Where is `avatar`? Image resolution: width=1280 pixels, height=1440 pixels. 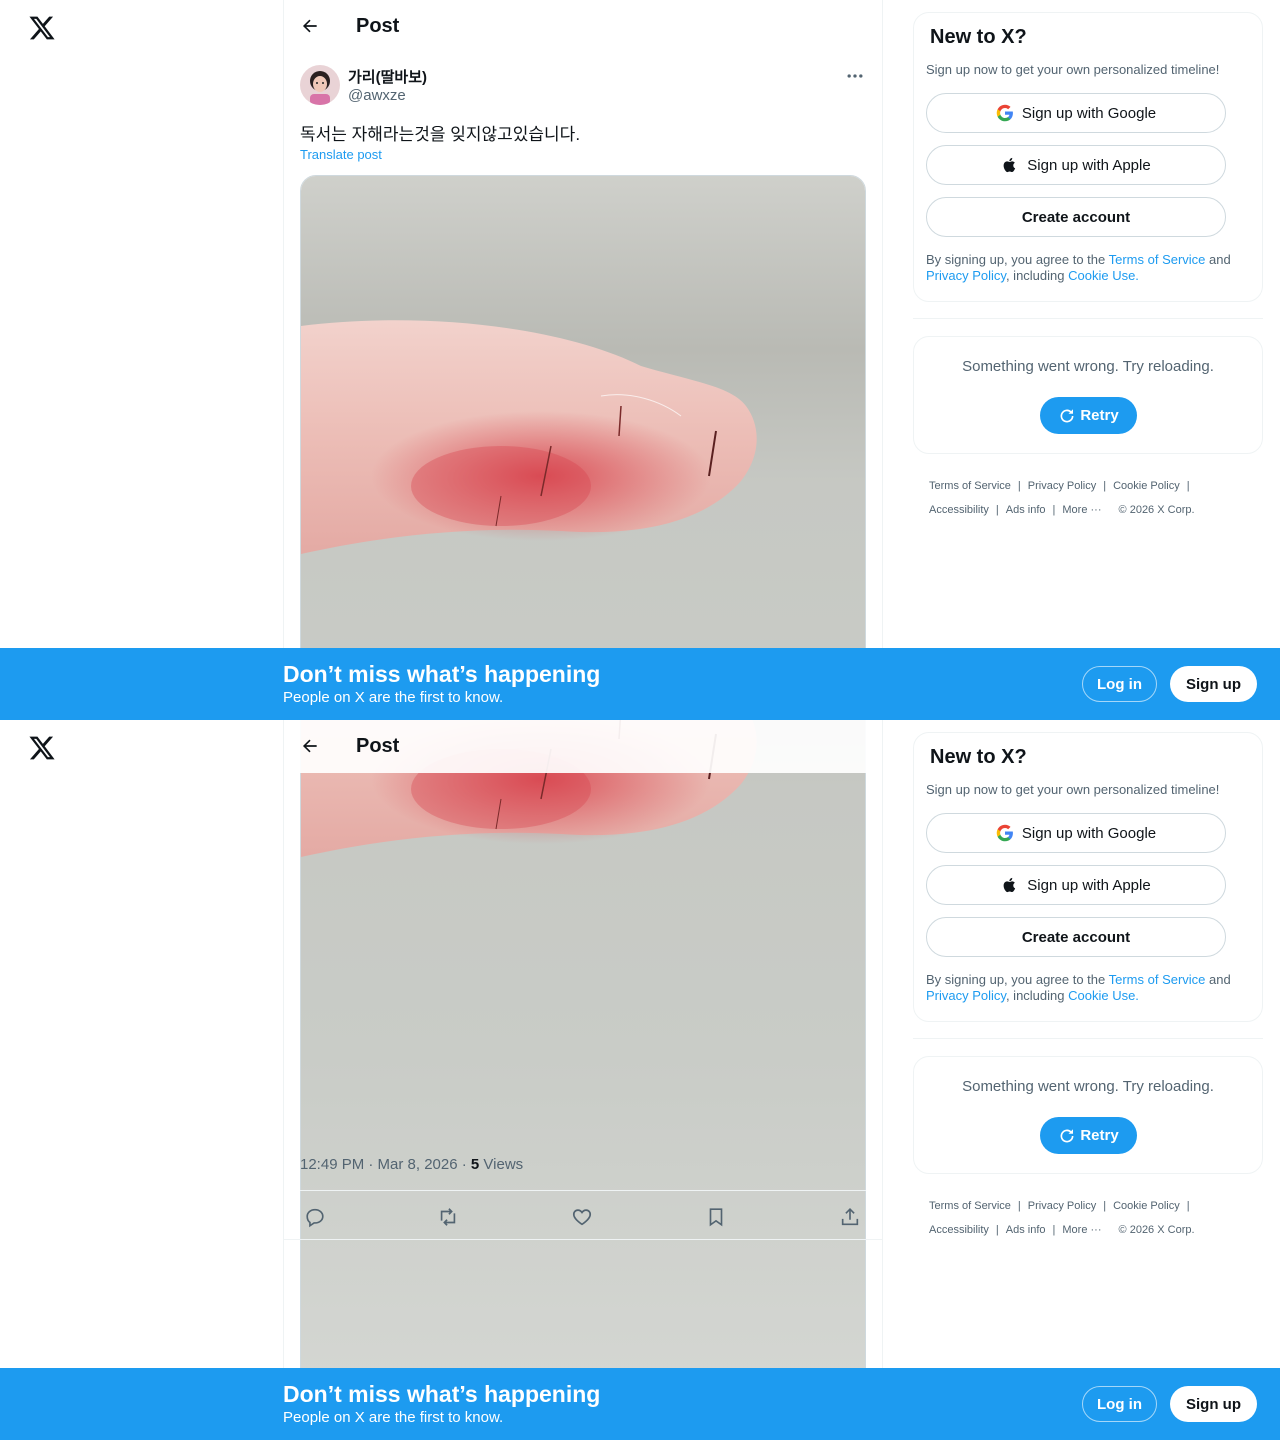 avatar is located at coordinates (320, 85).